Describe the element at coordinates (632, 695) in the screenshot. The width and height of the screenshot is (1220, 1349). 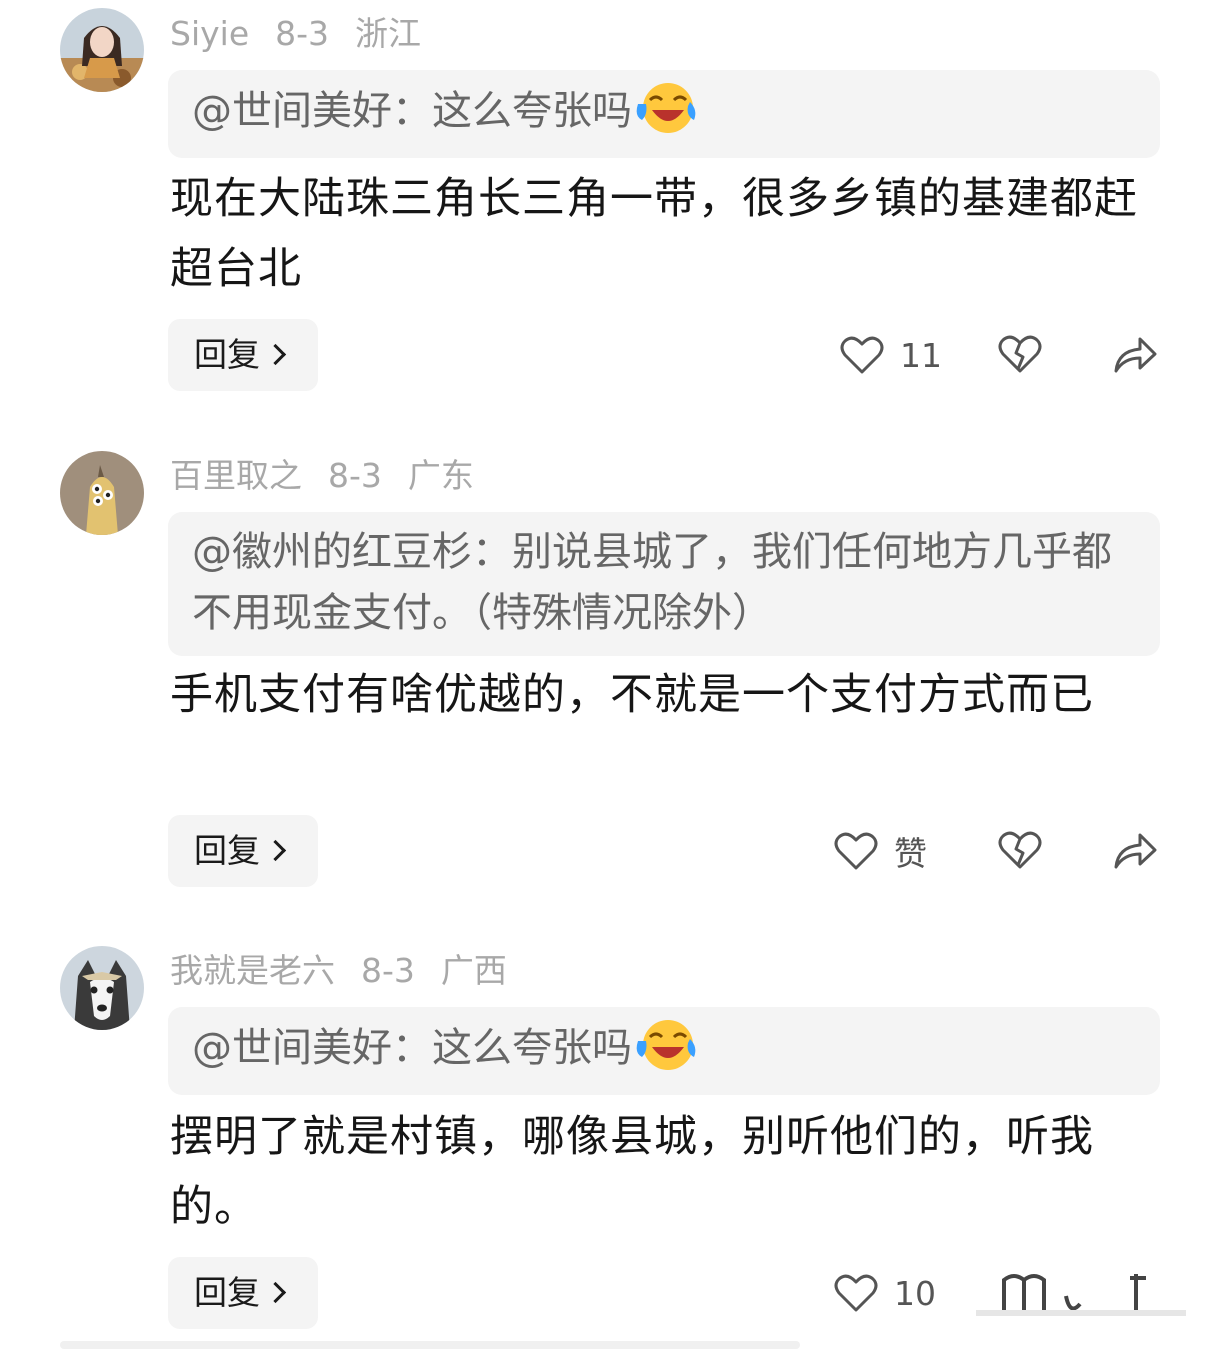
I see `comment-text: 手机支付有啥优越的，不就是一个支付方式而已` at that location.